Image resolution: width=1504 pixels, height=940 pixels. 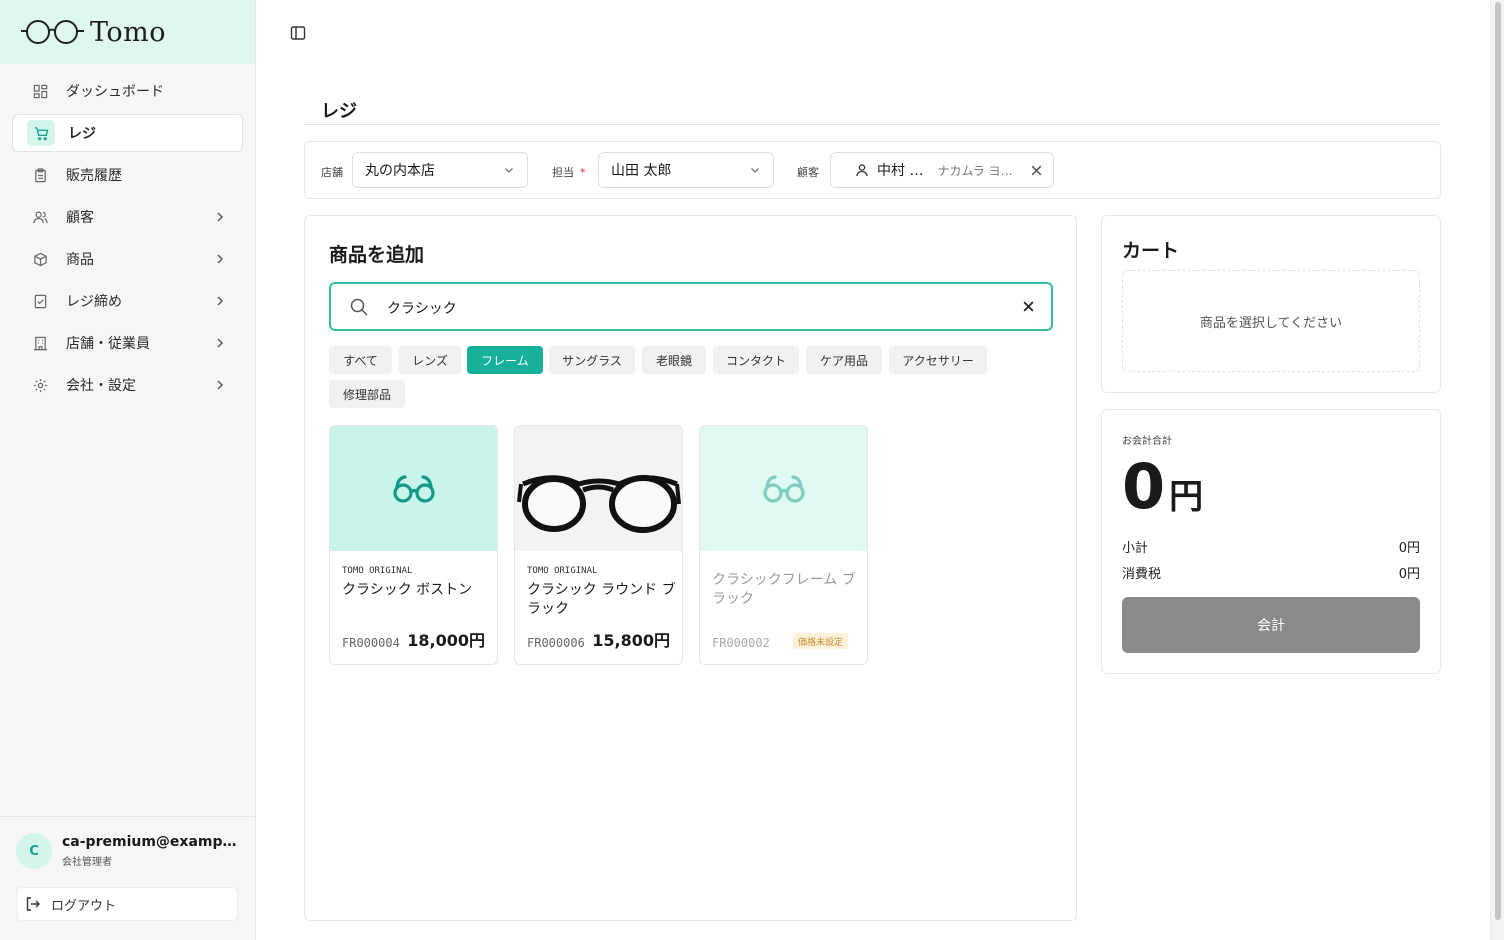 What do you see at coordinates (1271, 541) in the screenshot?
I see `checkout-summary: お会計合計 0 円 小計 0円 消費税 0円 会計` at bounding box center [1271, 541].